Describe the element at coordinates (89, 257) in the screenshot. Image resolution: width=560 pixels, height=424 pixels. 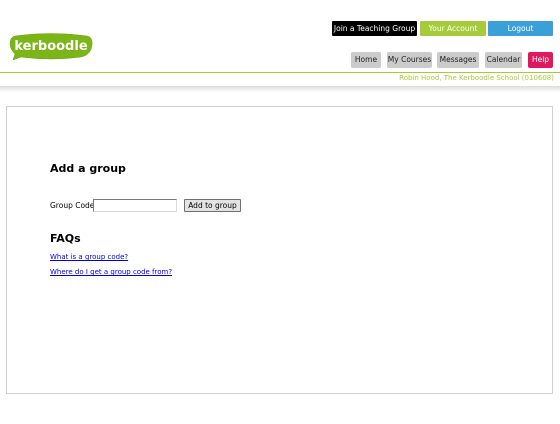
I see `faq-link-what-is-group-code: What is a group code?` at that location.